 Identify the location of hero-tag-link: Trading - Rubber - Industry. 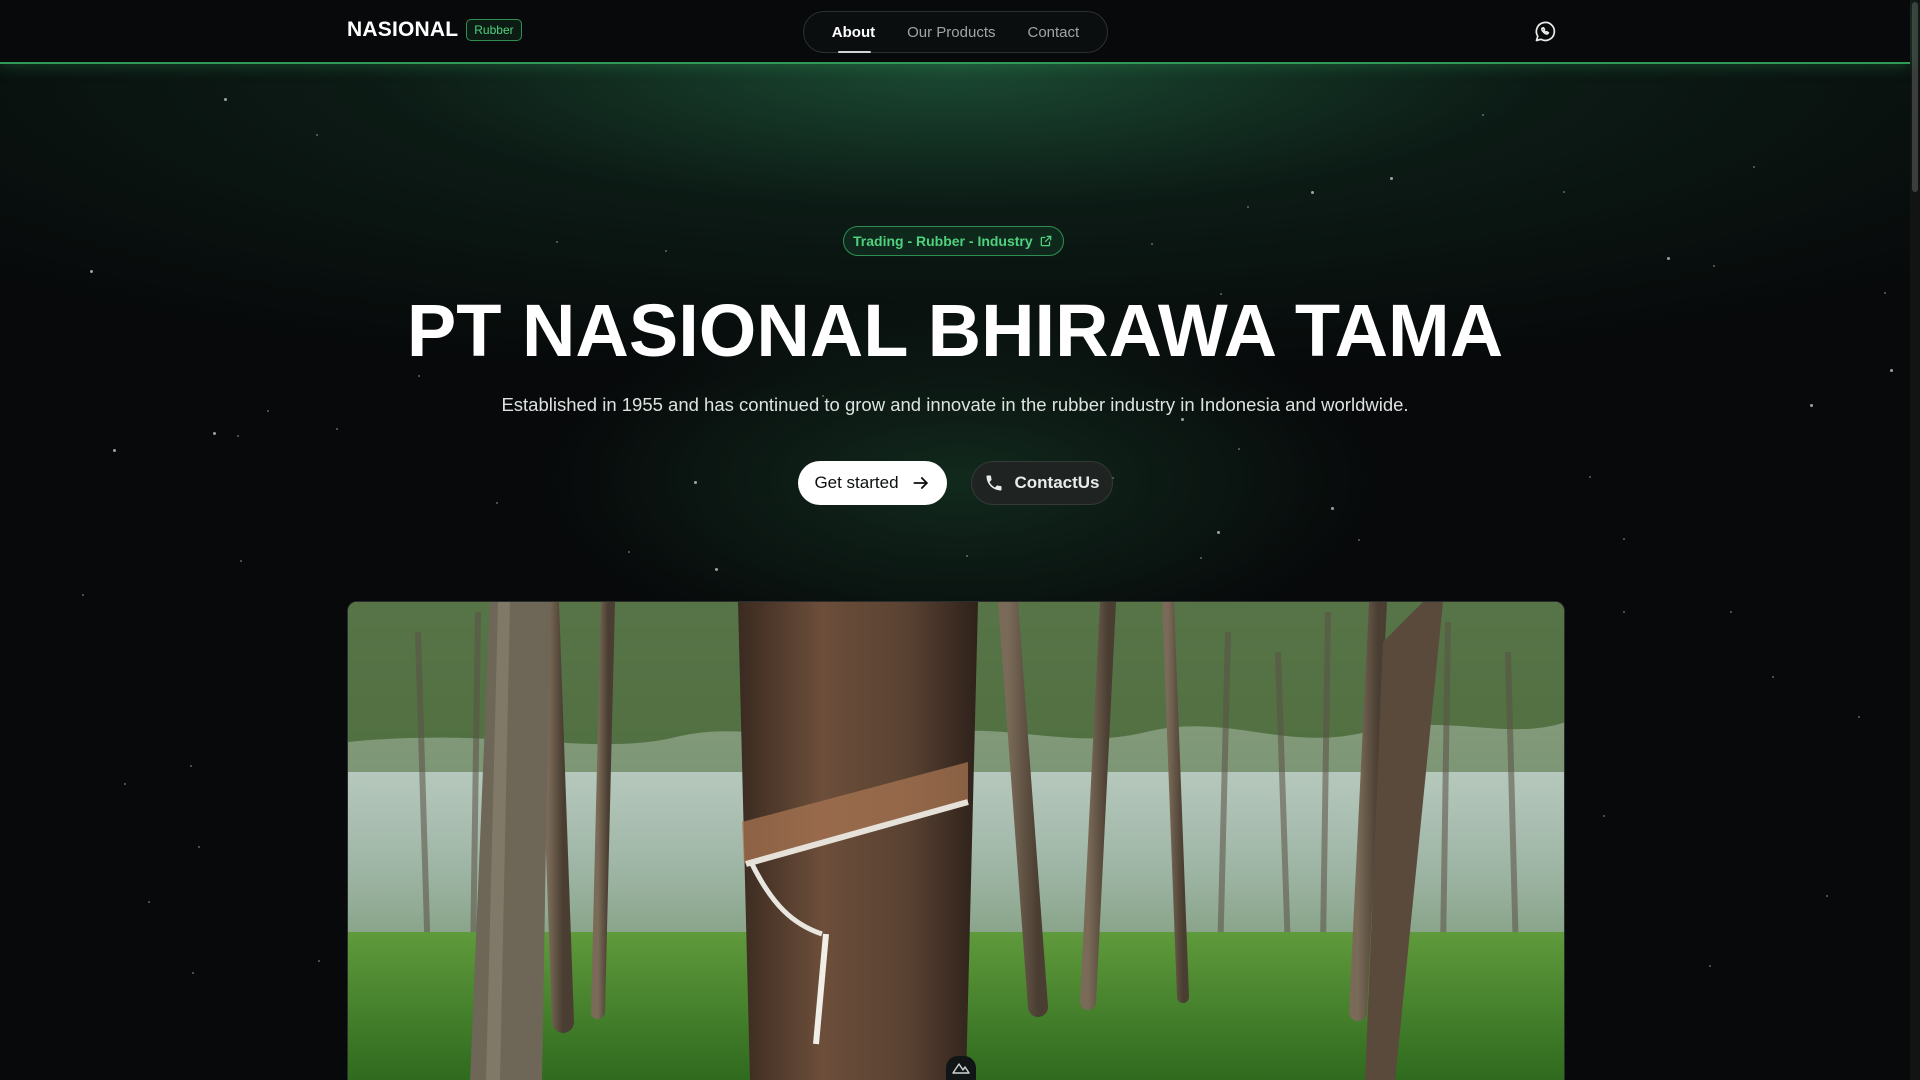
(953, 241).